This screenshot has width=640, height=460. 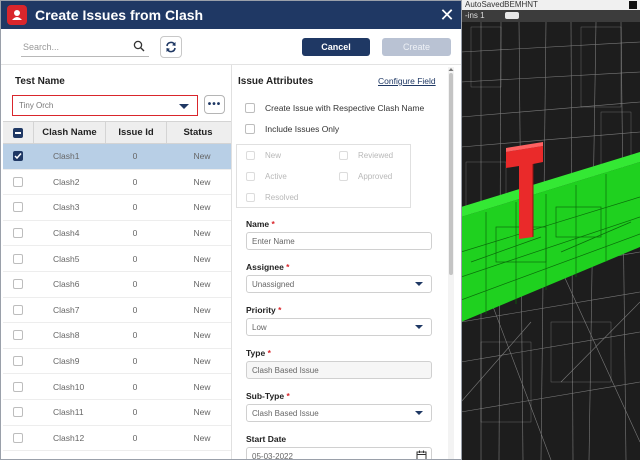 I want to click on priority-label: Priority *, so click(x=263, y=310).